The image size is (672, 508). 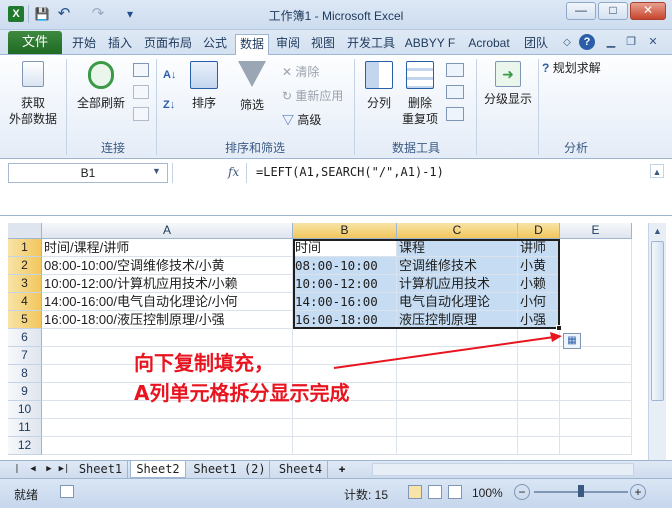 What do you see at coordinates (25, 284) in the screenshot?
I see `row-header: 3` at bounding box center [25, 284].